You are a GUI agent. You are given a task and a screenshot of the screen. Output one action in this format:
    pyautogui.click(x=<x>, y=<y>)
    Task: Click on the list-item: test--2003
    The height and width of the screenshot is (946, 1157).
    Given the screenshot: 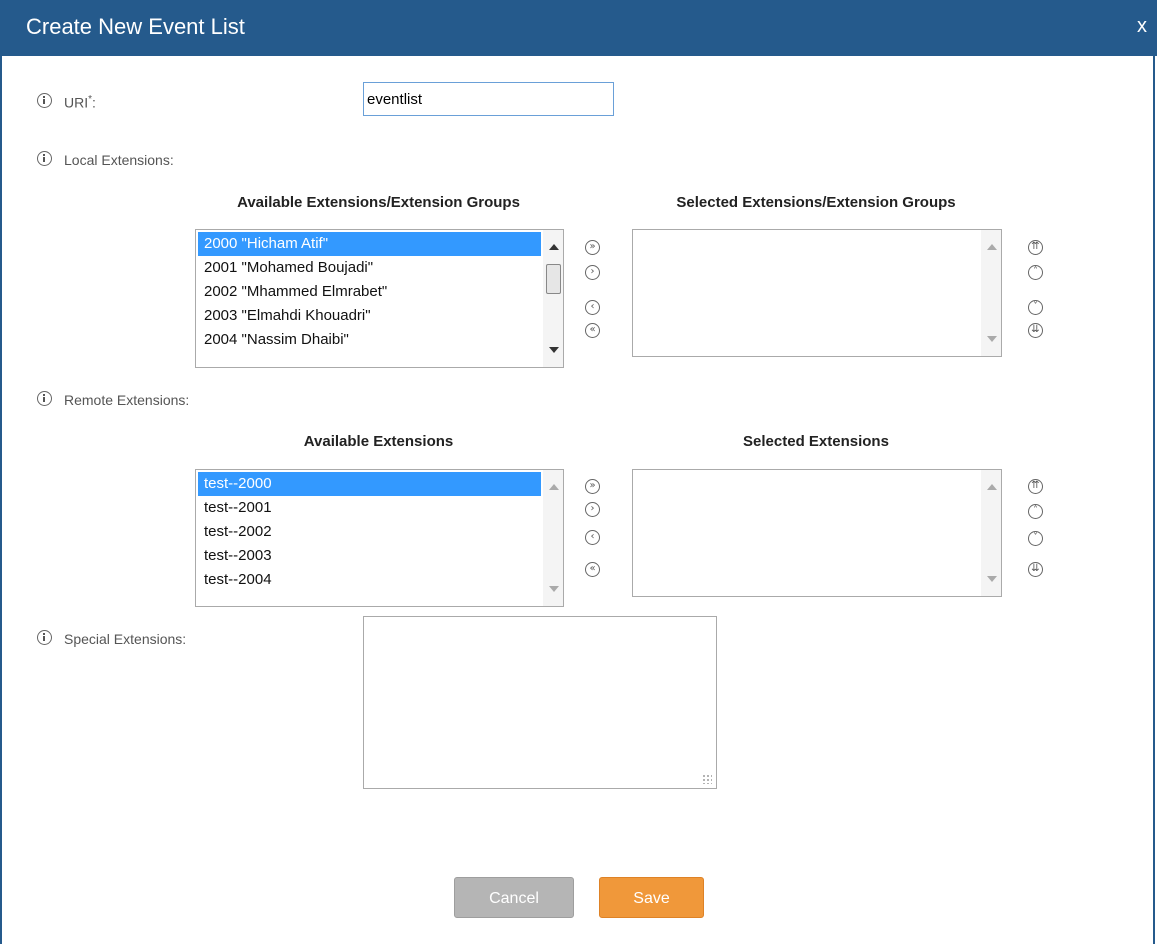 What is the action you would take?
    pyautogui.click(x=369, y=556)
    